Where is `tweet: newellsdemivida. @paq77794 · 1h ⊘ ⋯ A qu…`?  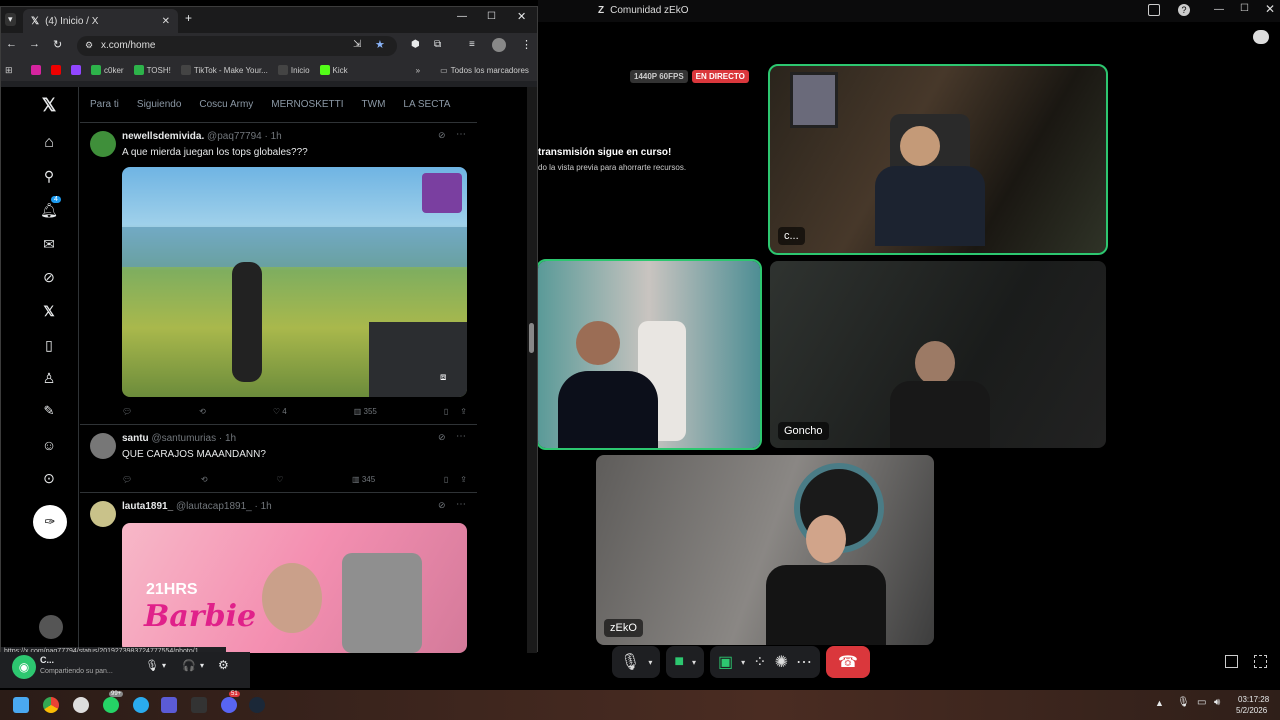 tweet: newellsdemivida. @paq77794 · 1h ⊘ ⋯ A qu… is located at coordinates (278, 275).